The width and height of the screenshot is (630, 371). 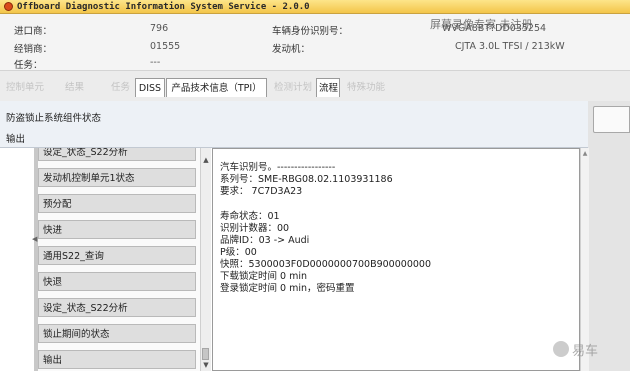 I want to click on app-logo-icon, so click(x=8, y=6).